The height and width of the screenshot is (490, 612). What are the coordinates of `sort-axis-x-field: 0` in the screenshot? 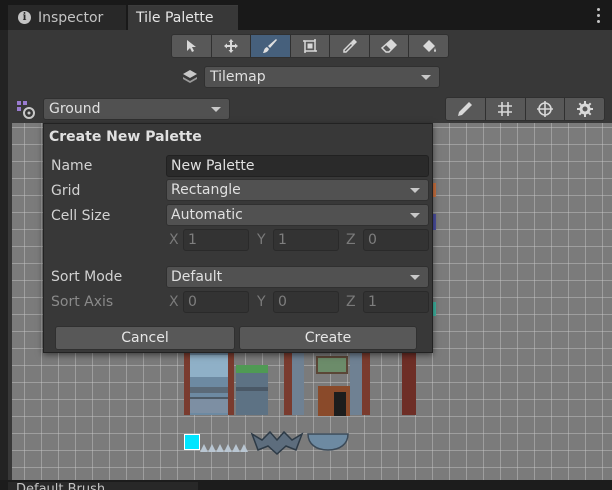 It's located at (216, 302).